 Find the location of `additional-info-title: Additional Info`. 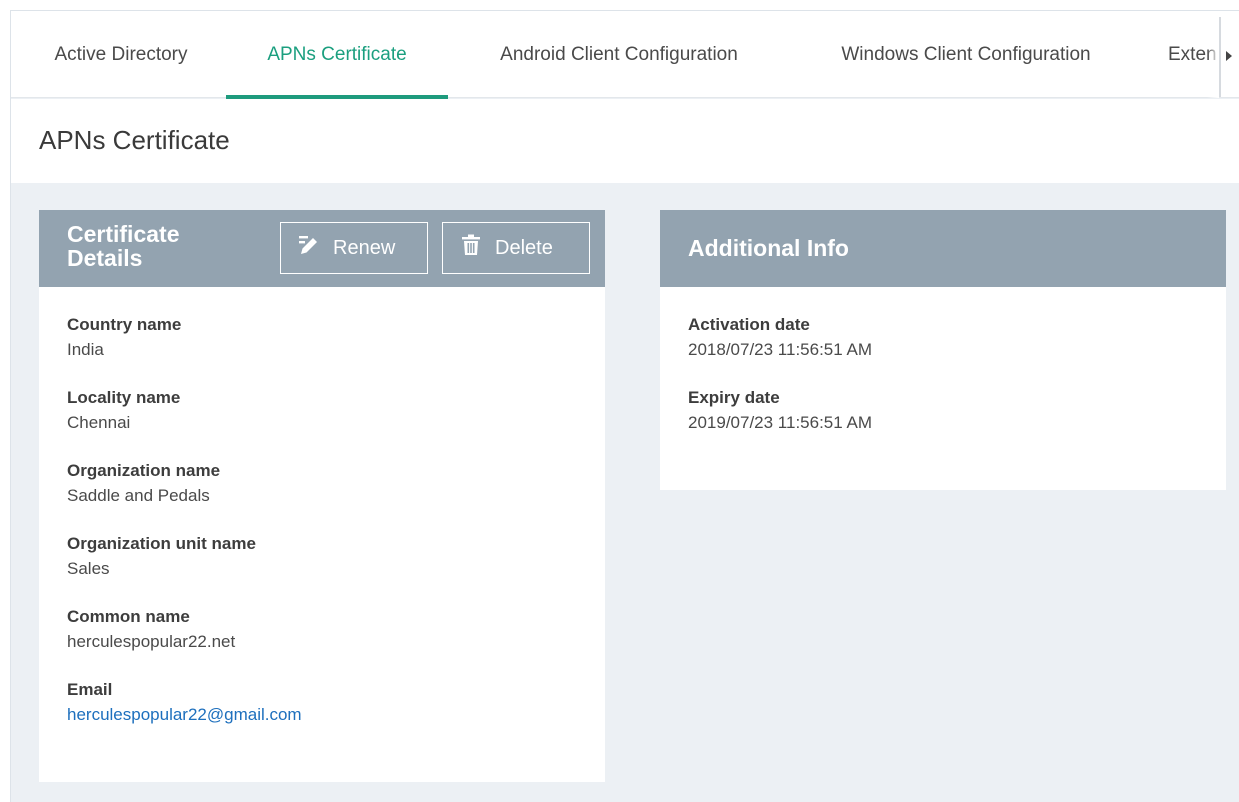

additional-info-title: Additional Info is located at coordinates (768, 248).